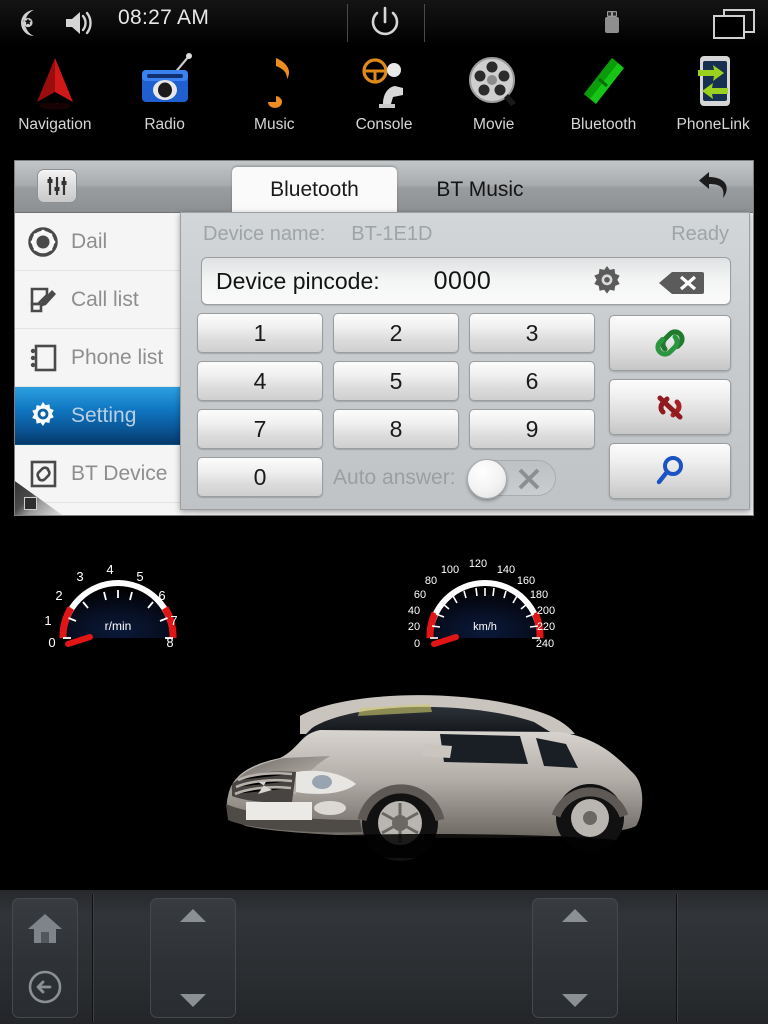 The image size is (768, 1024). I want to click on fan-speed-rocker, so click(193, 958).